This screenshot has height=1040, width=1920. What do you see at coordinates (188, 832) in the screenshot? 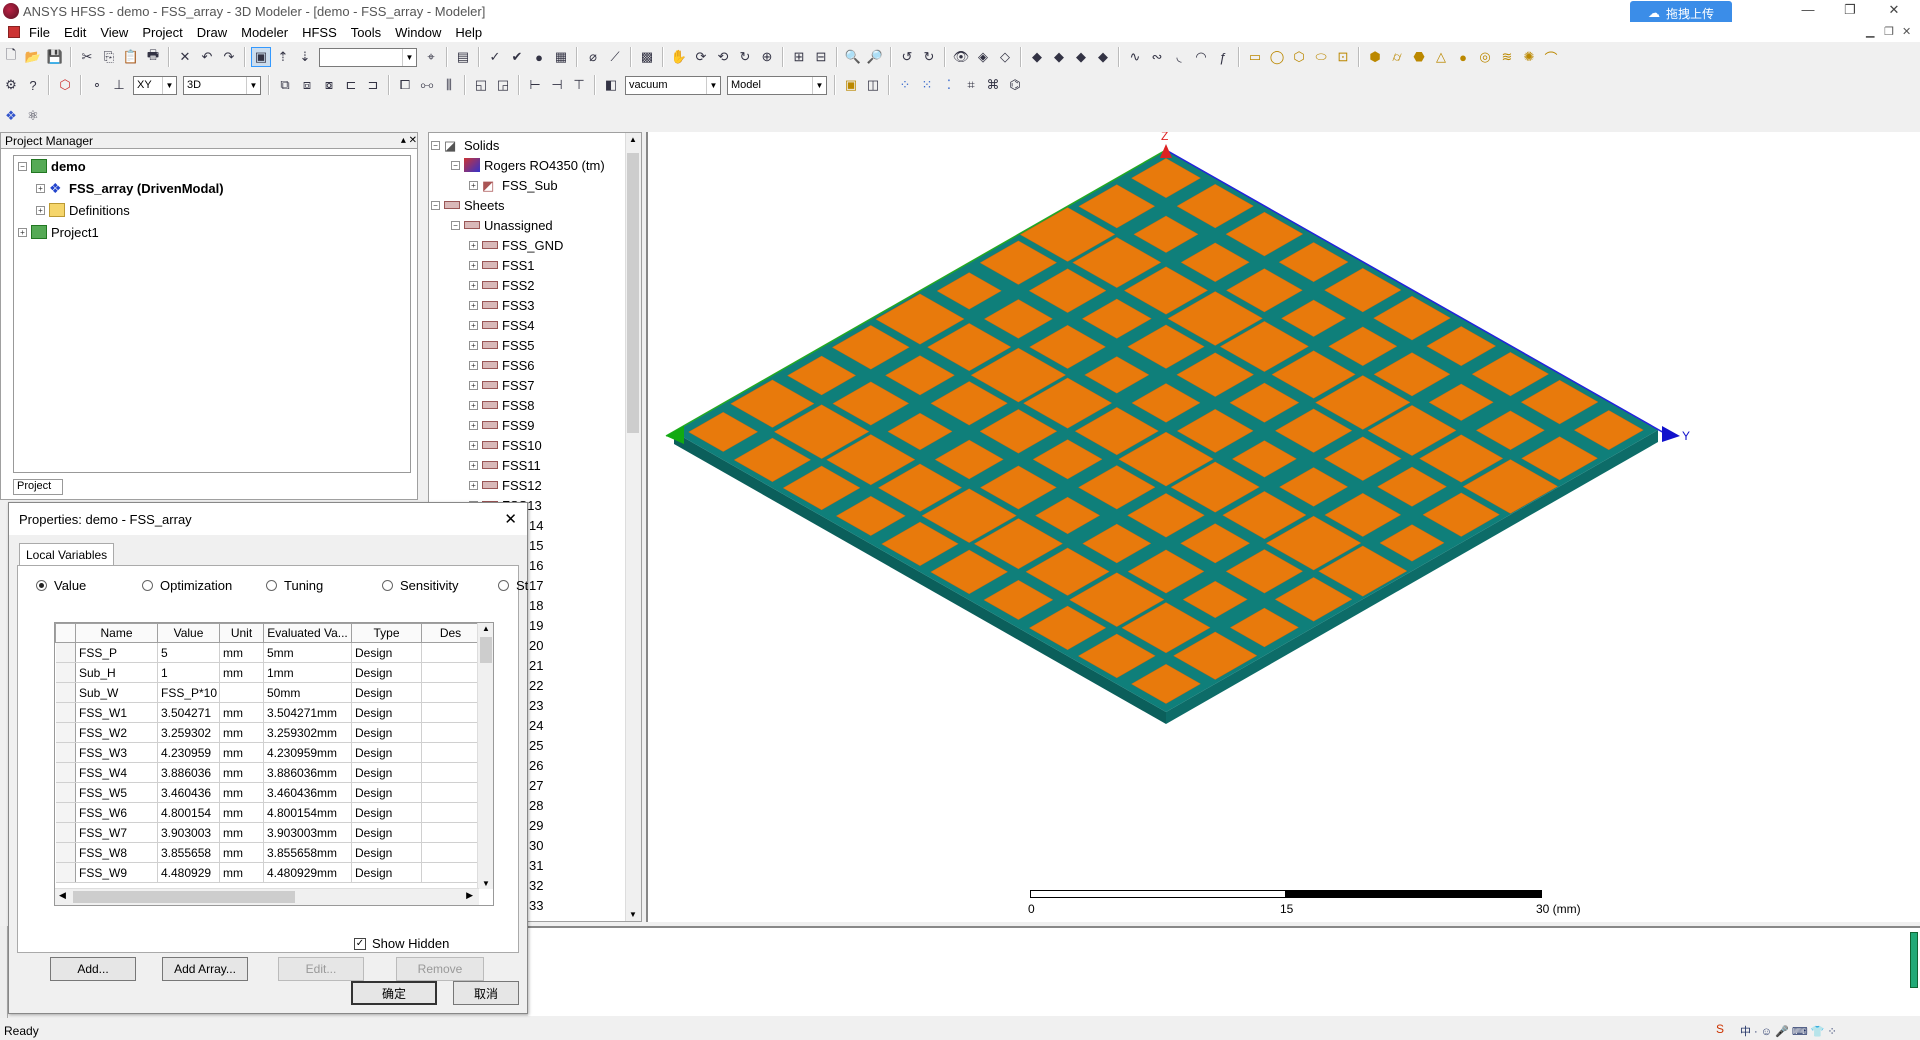
I see `var-value-cell: 3.903003` at bounding box center [188, 832].